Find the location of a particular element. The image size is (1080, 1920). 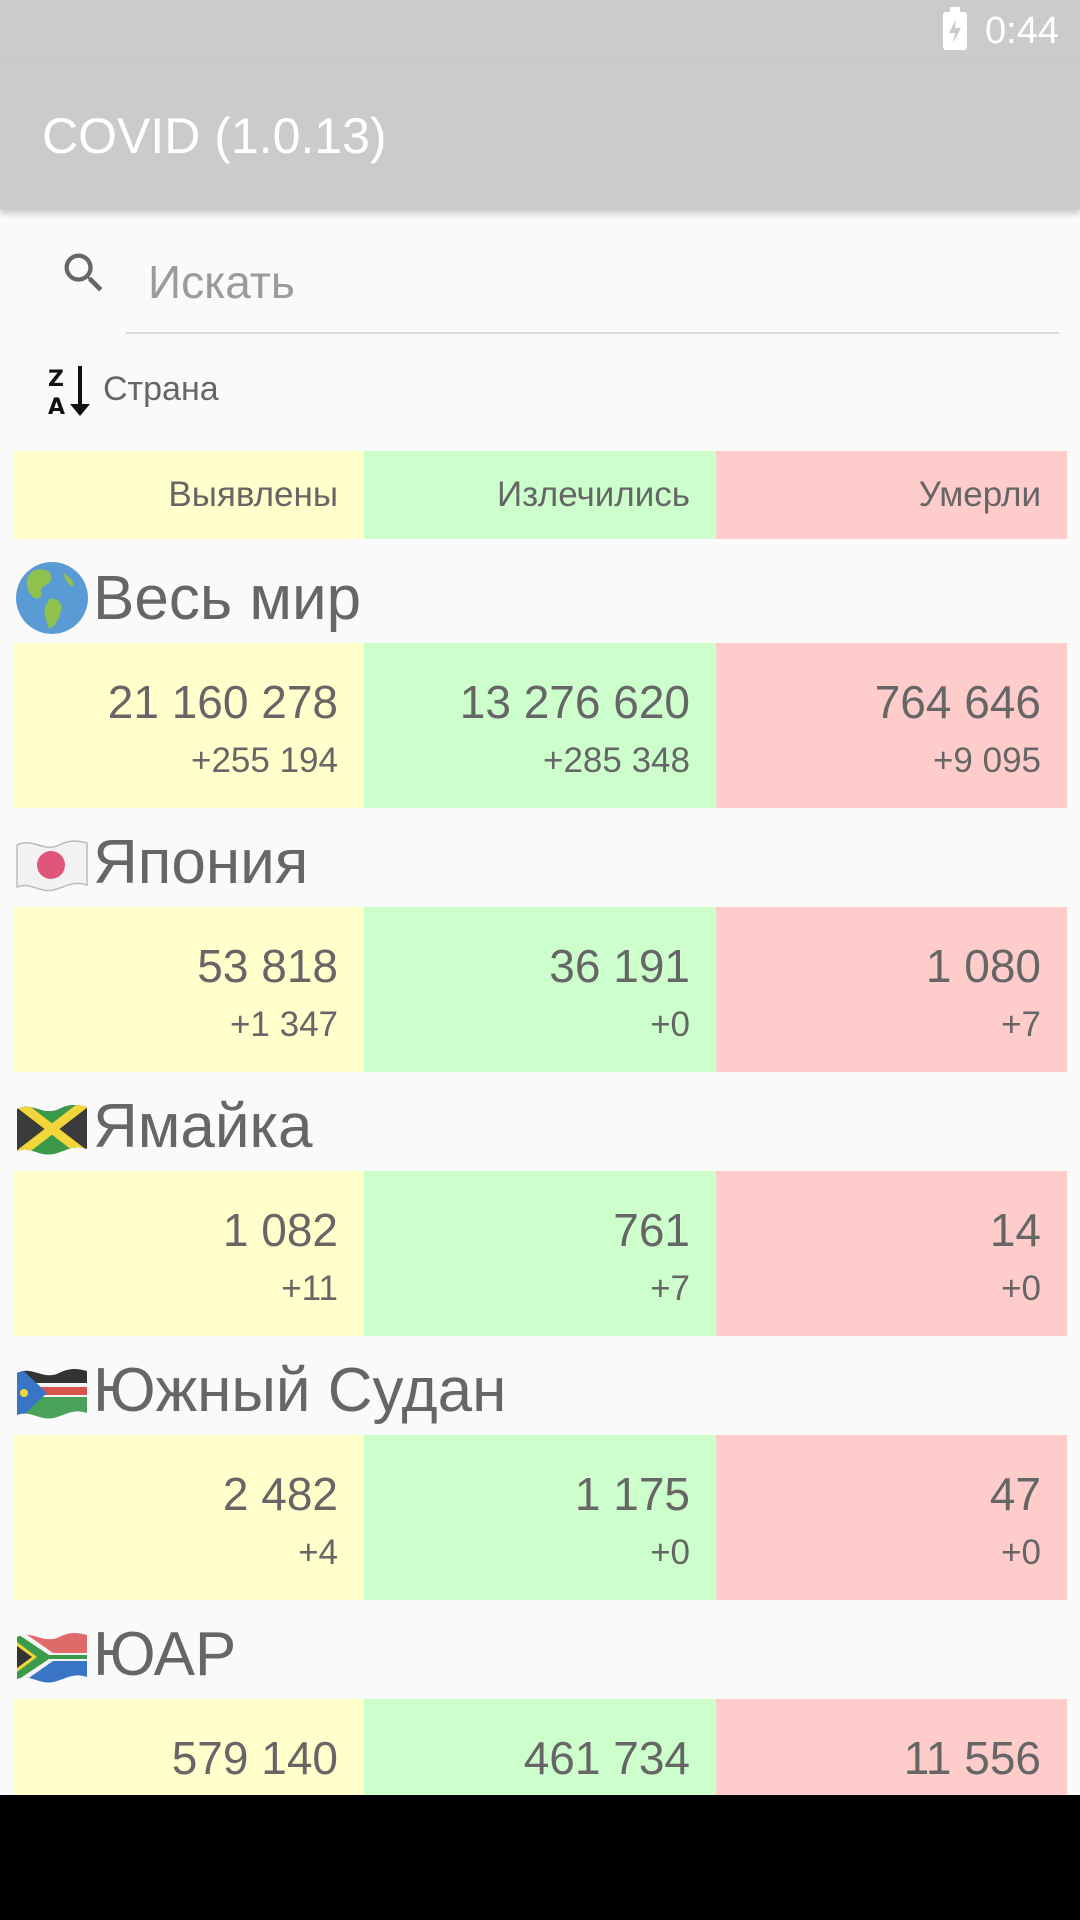

confirmed-delta: +11 is located at coordinates (309, 1288).